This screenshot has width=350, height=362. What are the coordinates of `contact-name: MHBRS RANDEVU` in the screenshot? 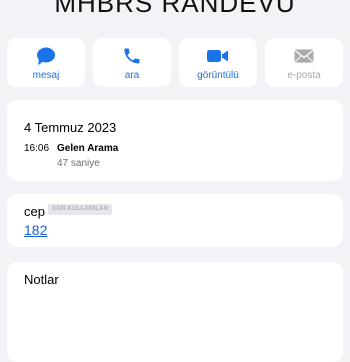 It's located at (175, 9).